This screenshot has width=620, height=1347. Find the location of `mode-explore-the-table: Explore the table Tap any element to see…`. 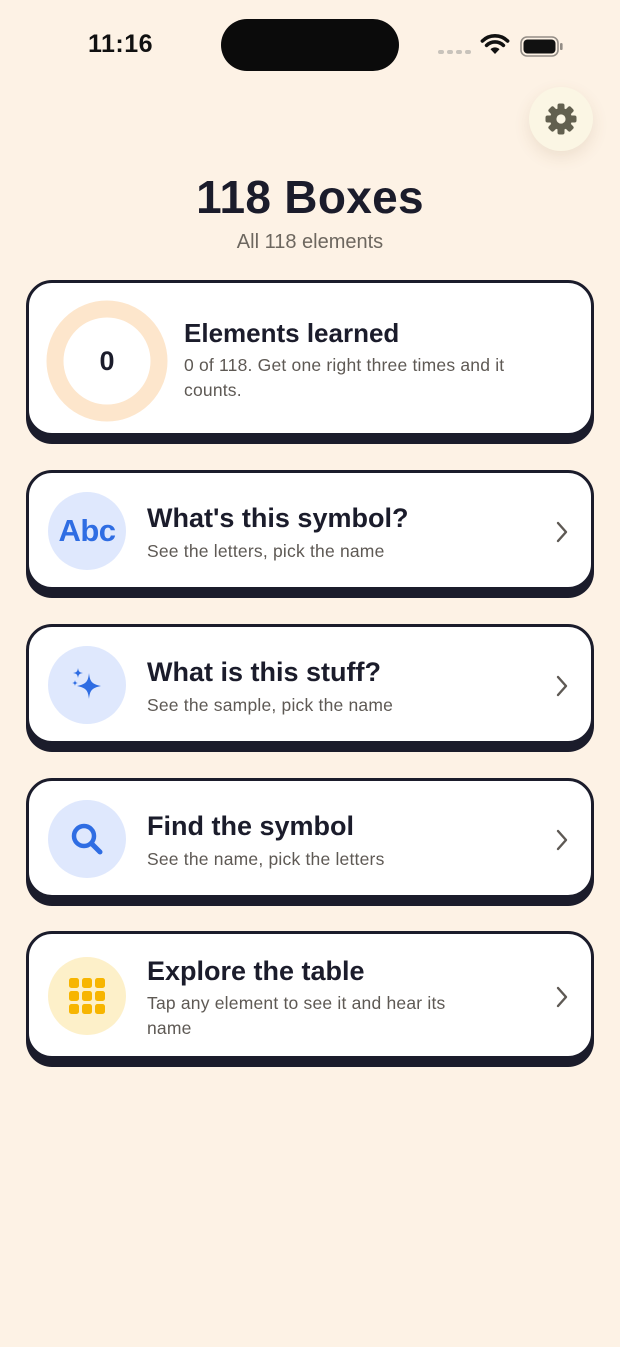

mode-explore-the-table: Explore the table Tap any element to see… is located at coordinates (310, 995).